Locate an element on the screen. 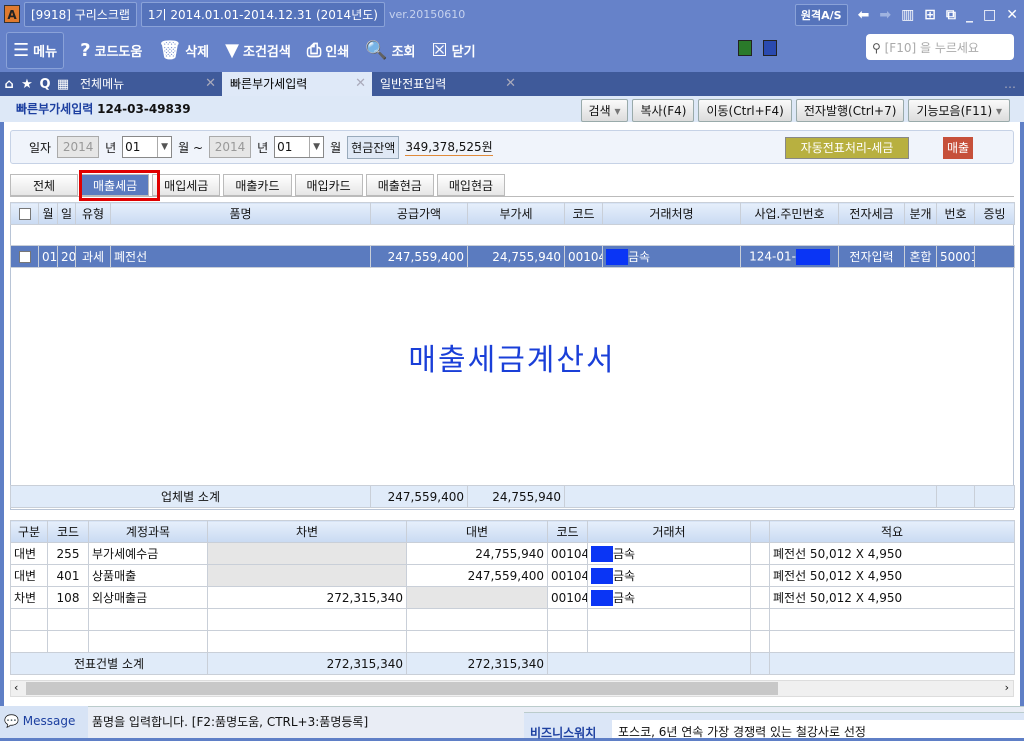 This screenshot has height=741, width=1024. cell-code: 401 is located at coordinates (68, 575).